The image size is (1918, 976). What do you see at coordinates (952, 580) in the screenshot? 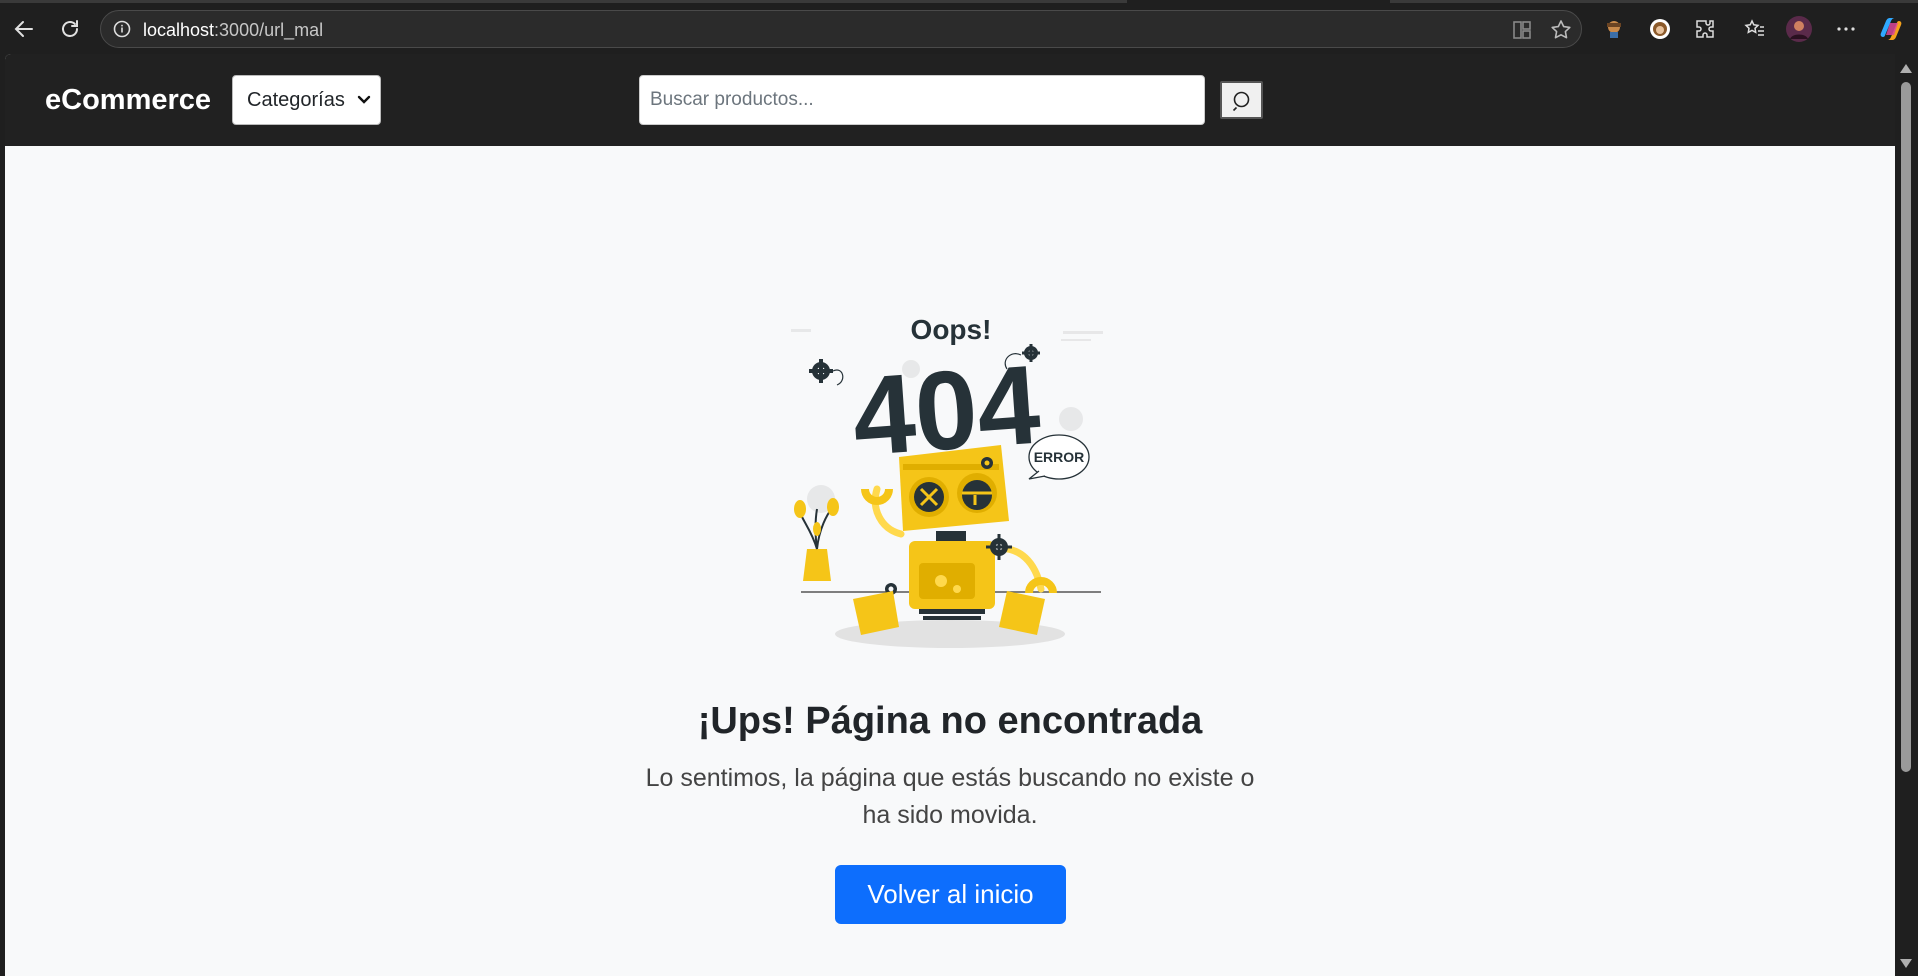
I see `robot-body` at bounding box center [952, 580].